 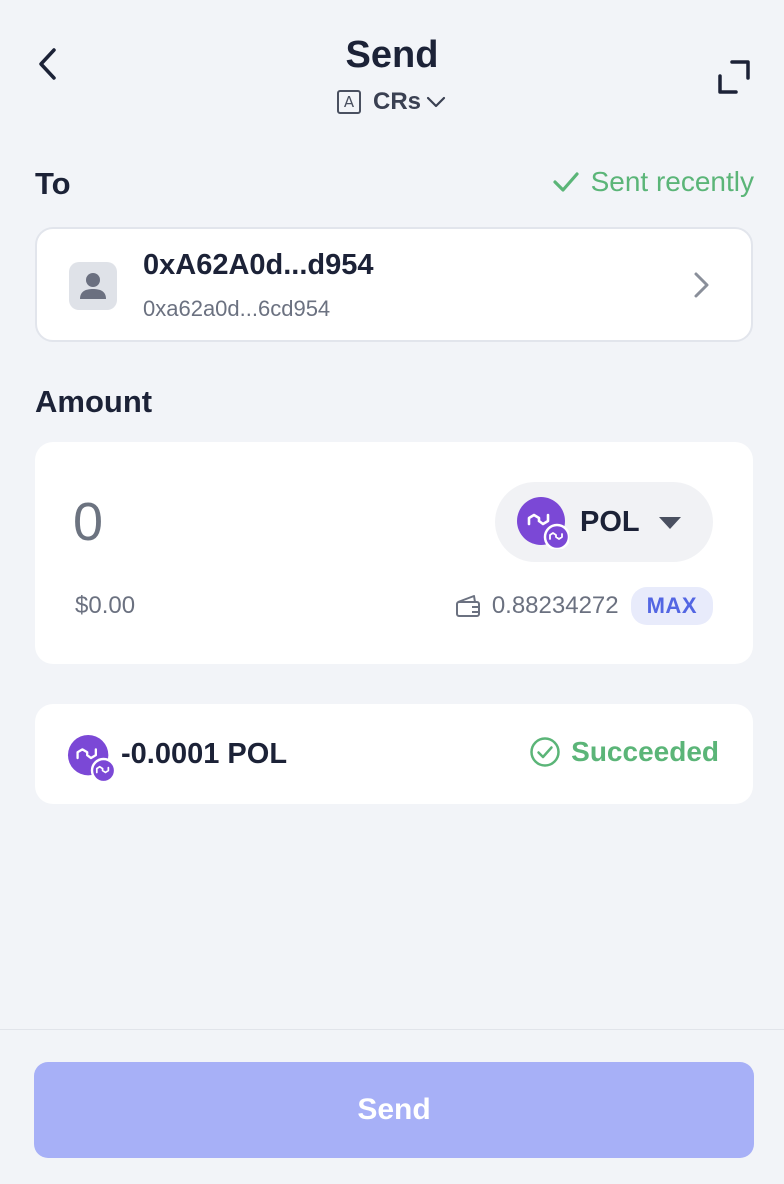 I want to click on checkmark-icon, so click(x=565, y=182).